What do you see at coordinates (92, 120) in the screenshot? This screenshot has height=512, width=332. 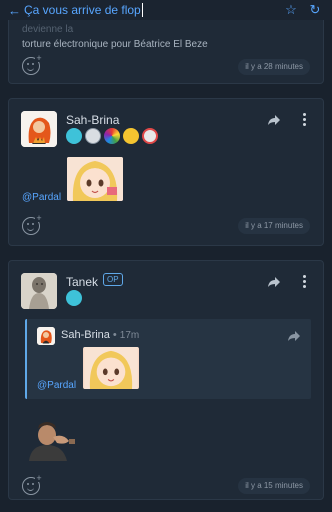 I see `username: Sah-Brina` at bounding box center [92, 120].